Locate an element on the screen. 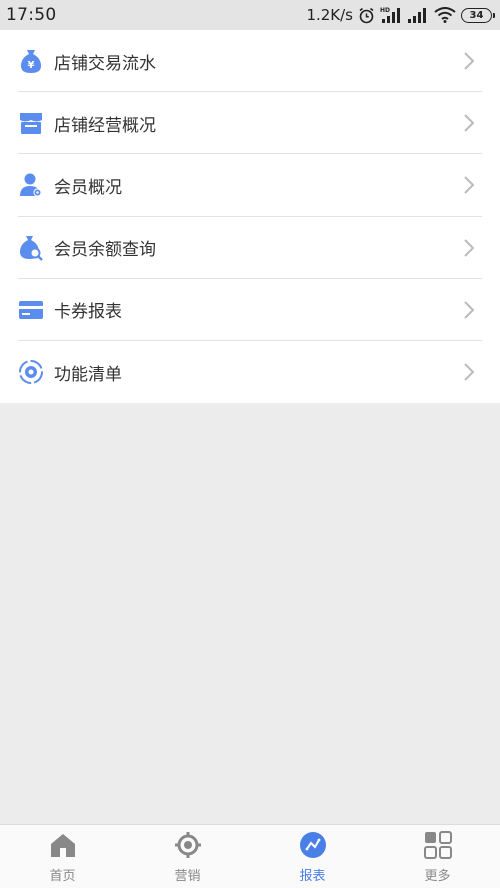  status-bar: 17:50 1.2K/s HD 34 is located at coordinates (250, 15).